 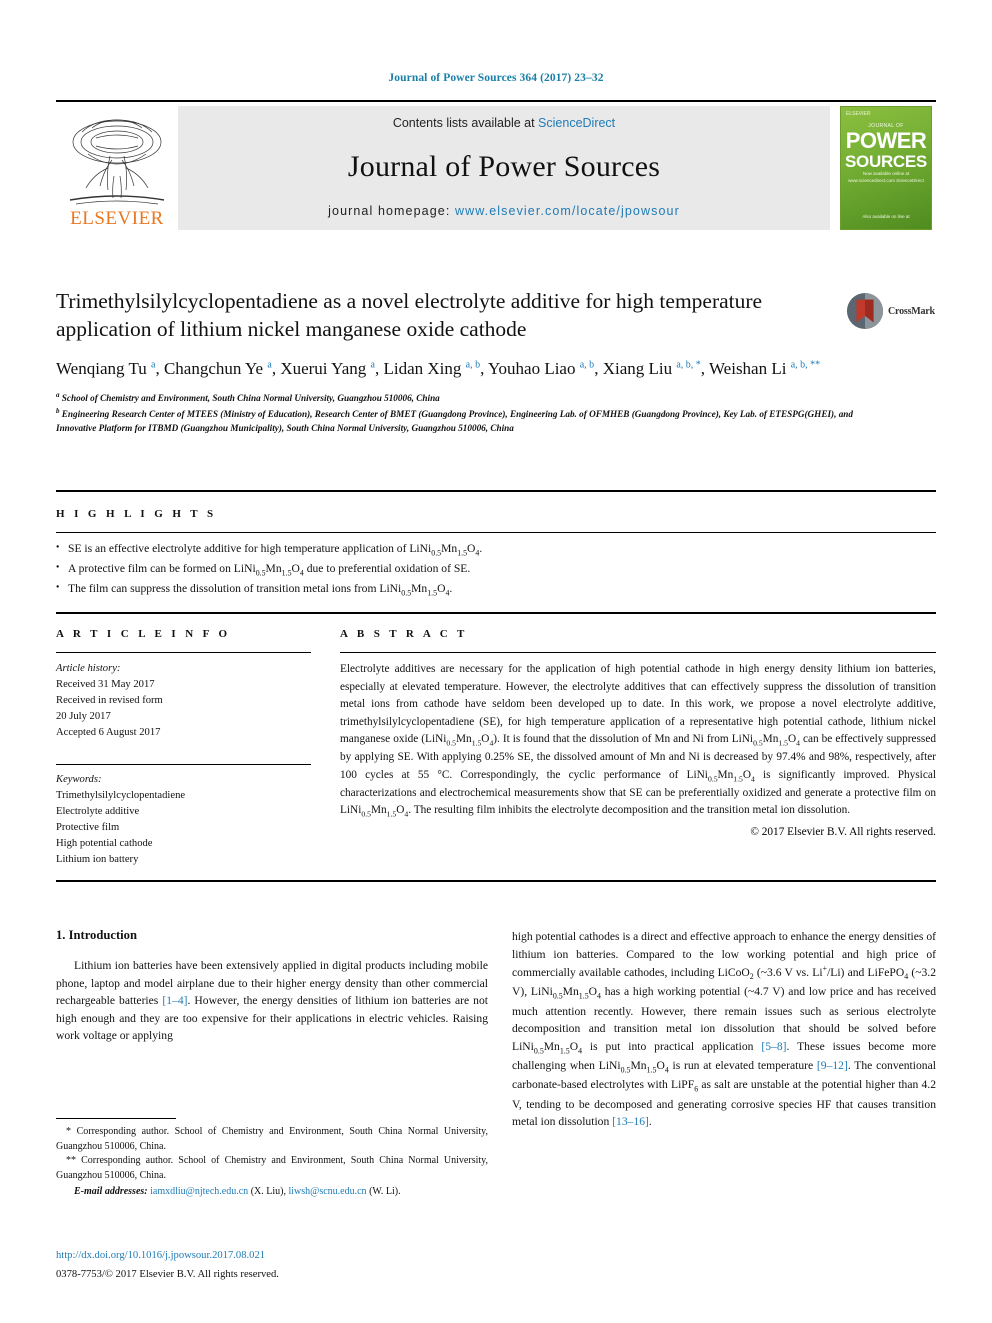 I want to click on crossmark-badge: CrossMark, so click(x=891, y=311).